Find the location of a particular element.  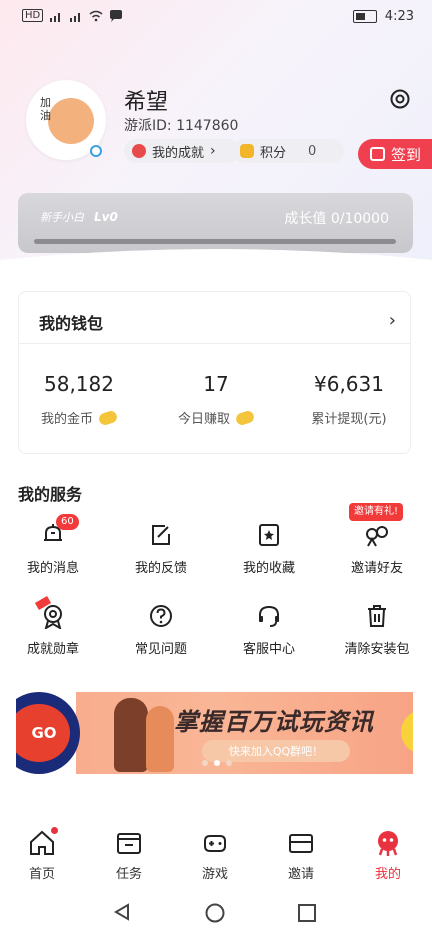

medal-icon is located at coordinates (139, 151).